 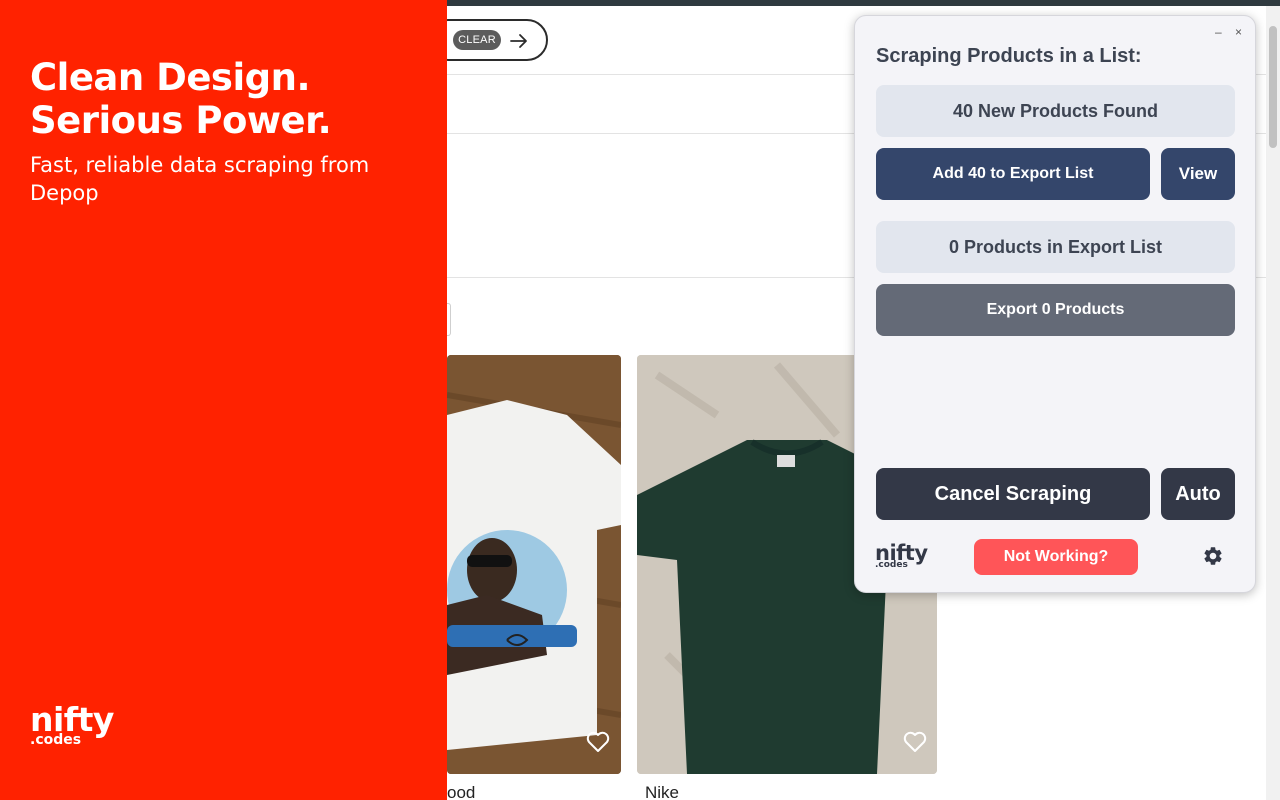 I want to click on arrow-right-icon, so click(x=519, y=41).